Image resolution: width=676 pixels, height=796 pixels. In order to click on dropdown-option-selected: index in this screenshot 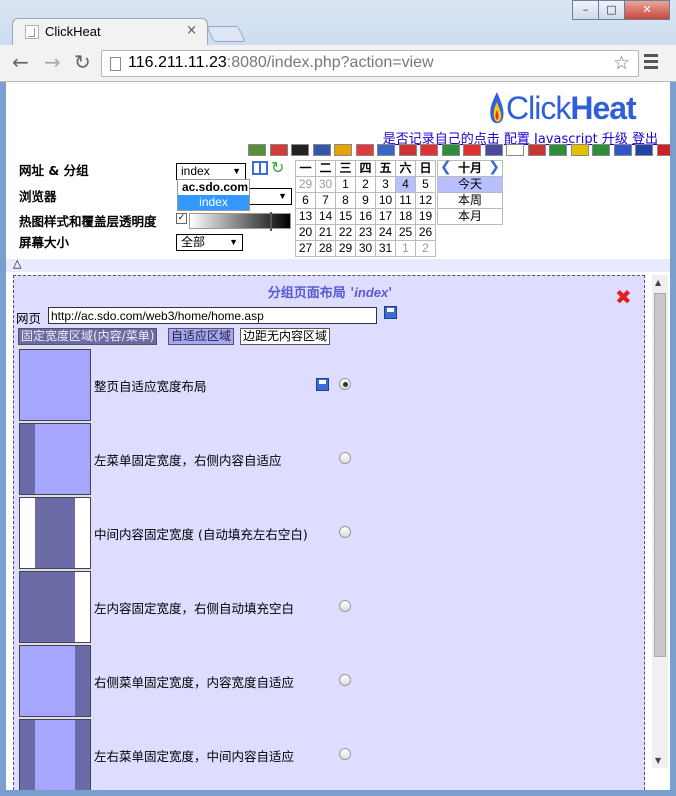, I will do `click(213, 202)`.